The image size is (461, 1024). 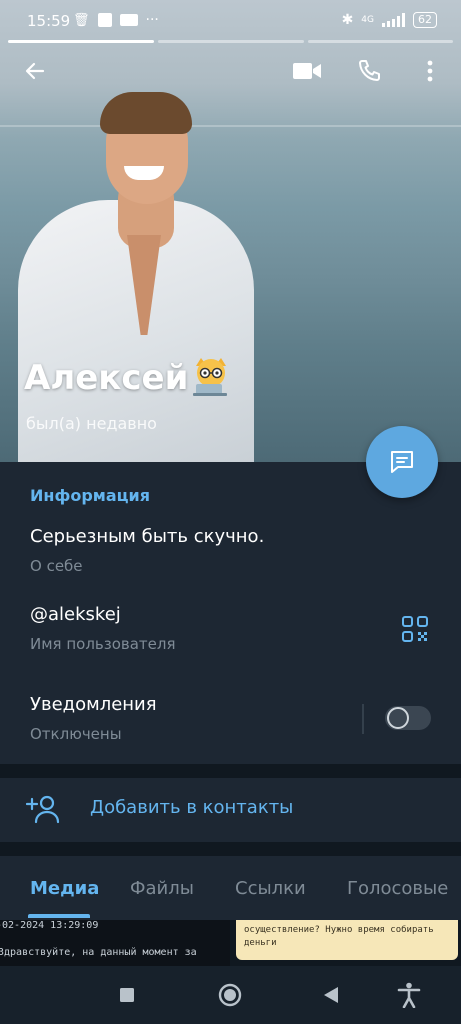 I want to click on system-icons: ✱ 4G 62, so click(x=389, y=20).